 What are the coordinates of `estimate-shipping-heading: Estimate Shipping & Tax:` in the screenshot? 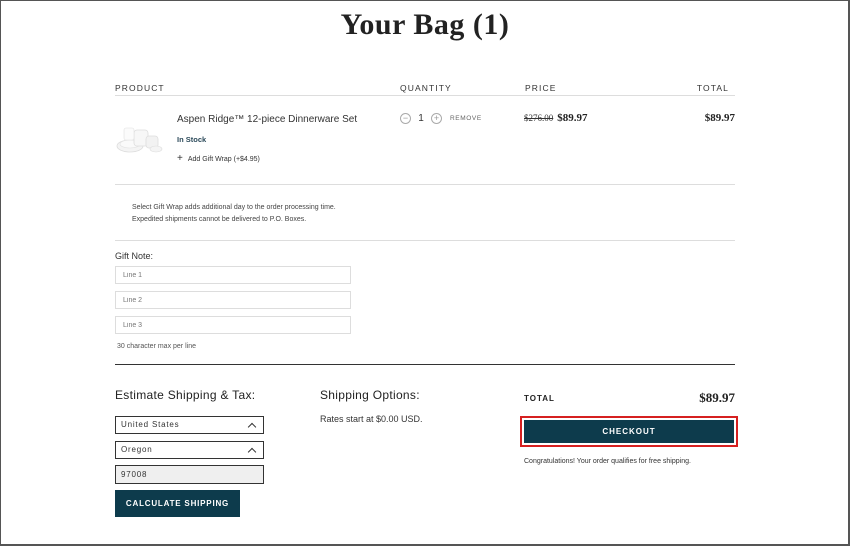 It's located at (185, 395).